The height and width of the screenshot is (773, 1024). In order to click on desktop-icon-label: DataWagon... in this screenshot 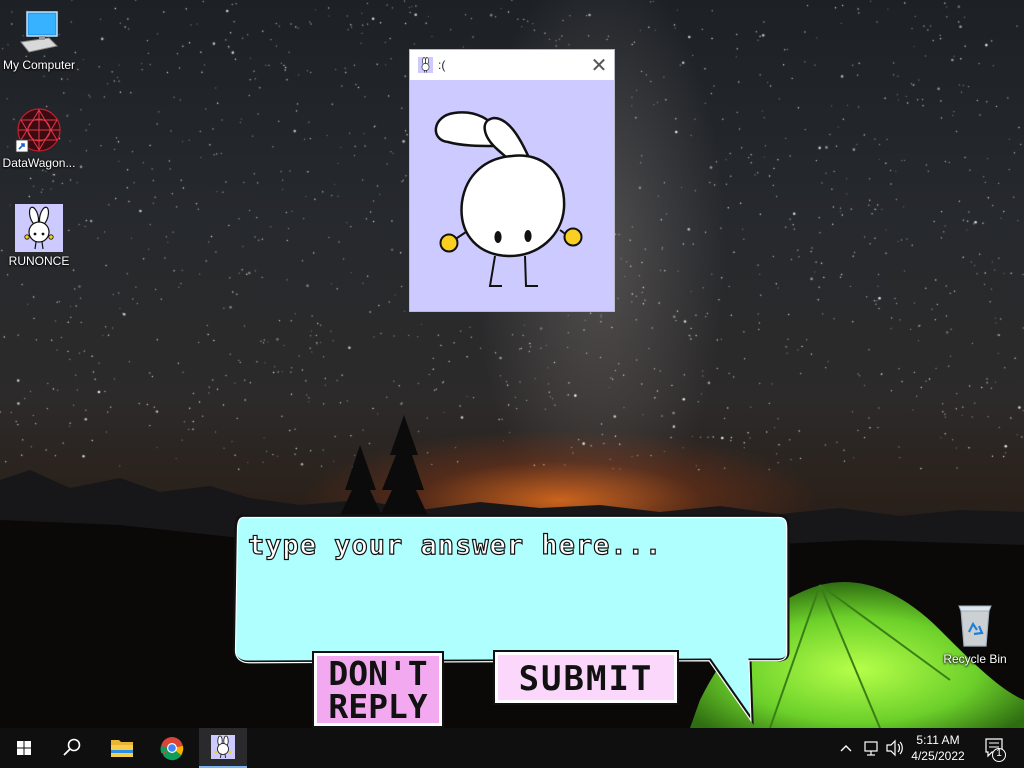, I will do `click(39, 163)`.